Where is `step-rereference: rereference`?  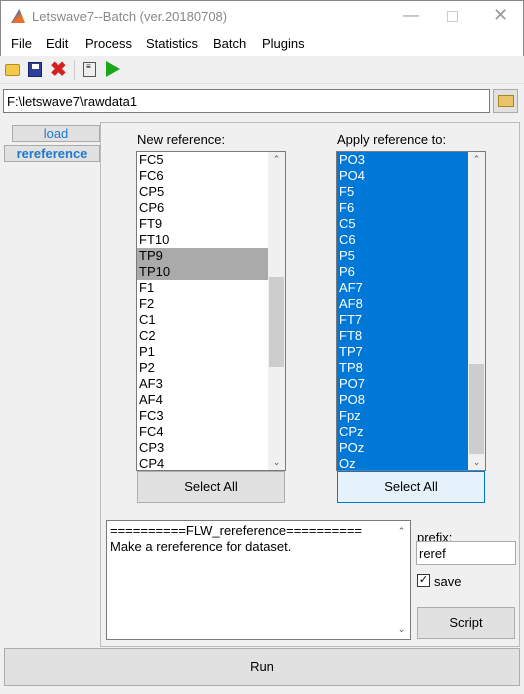 step-rereference: rereference is located at coordinates (52, 153).